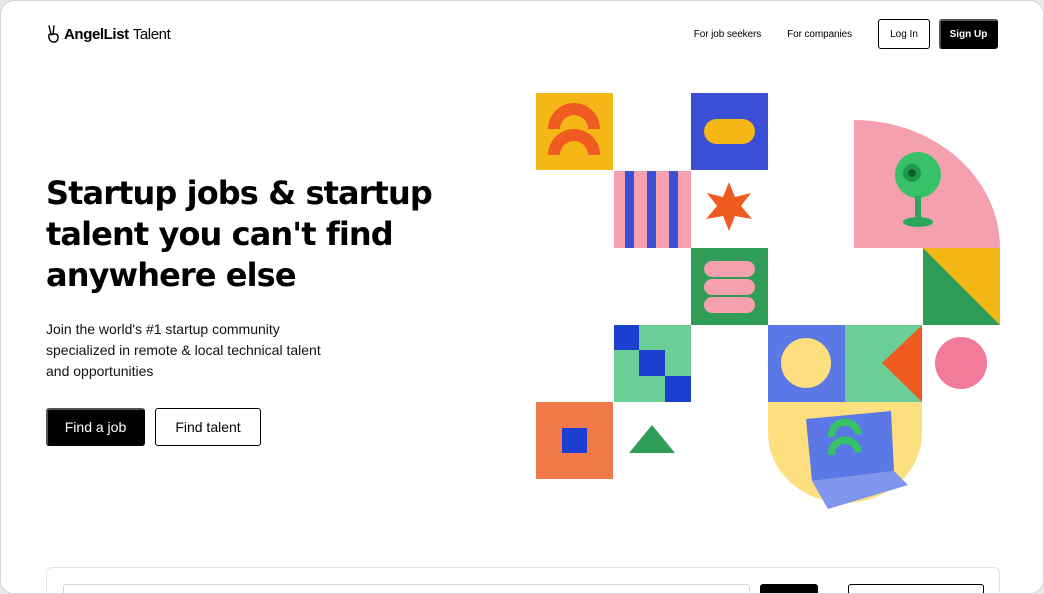  I want to click on logo-brand-text: AngelList, so click(96, 34).